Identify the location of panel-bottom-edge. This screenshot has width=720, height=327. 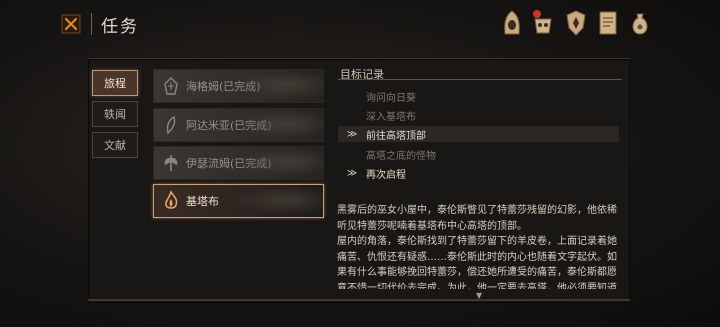
(359, 300).